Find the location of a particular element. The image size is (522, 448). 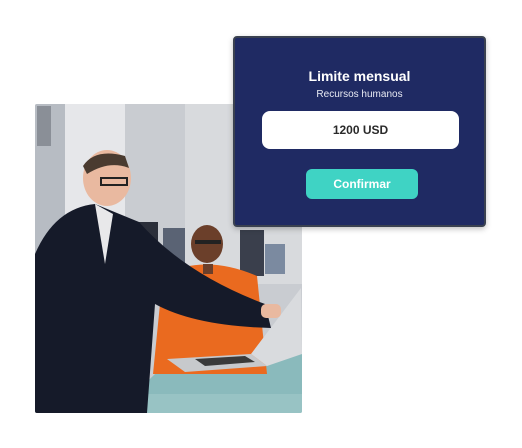

amount-field: 1200 USD is located at coordinates (360, 130).